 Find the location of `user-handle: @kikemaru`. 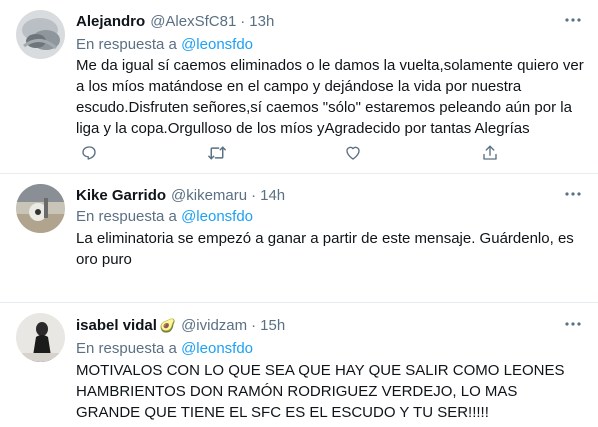

user-handle: @kikemaru is located at coordinates (209, 195).